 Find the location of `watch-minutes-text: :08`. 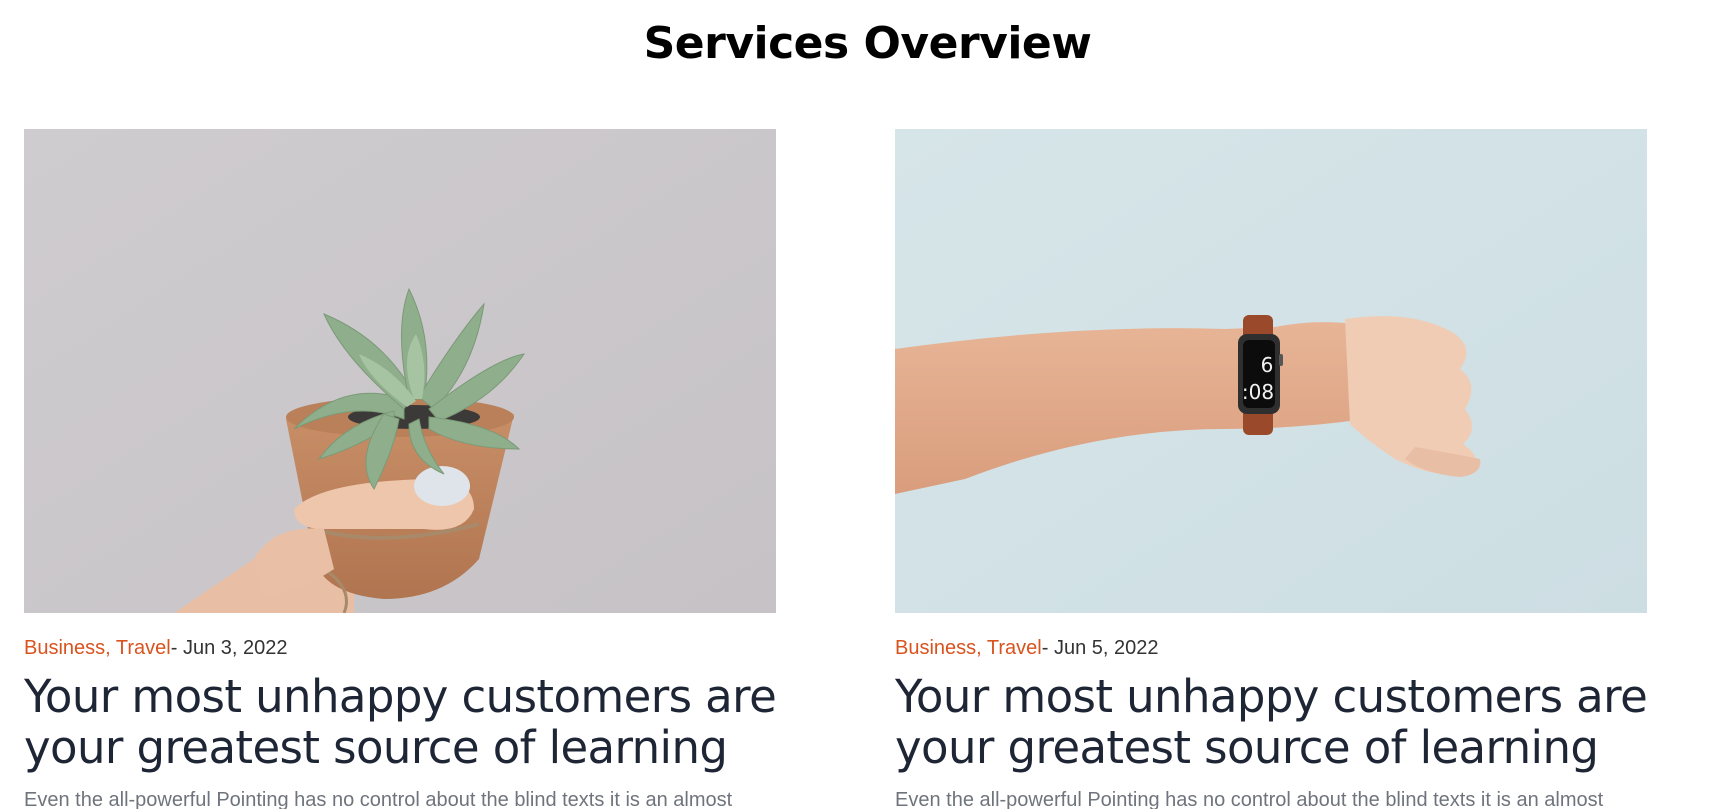

watch-minutes-text: :08 is located at coordinates (1258, 392).